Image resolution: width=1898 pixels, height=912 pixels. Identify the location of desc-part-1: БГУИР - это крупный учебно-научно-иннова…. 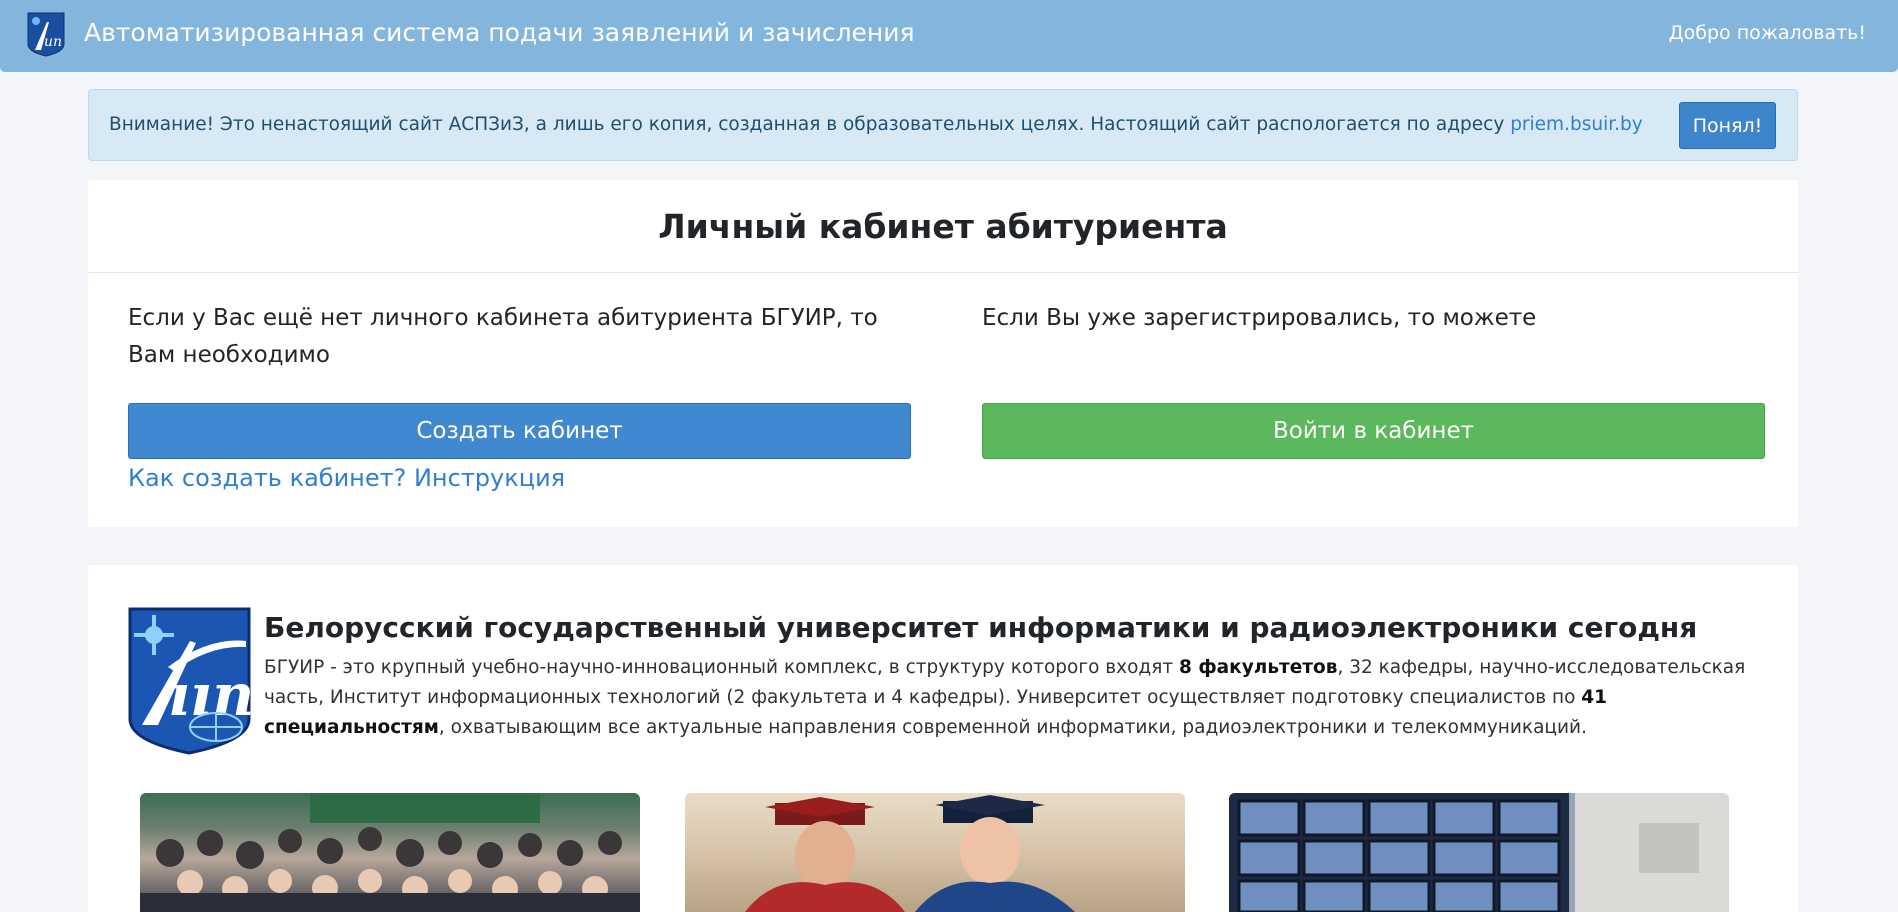
(722, 667).